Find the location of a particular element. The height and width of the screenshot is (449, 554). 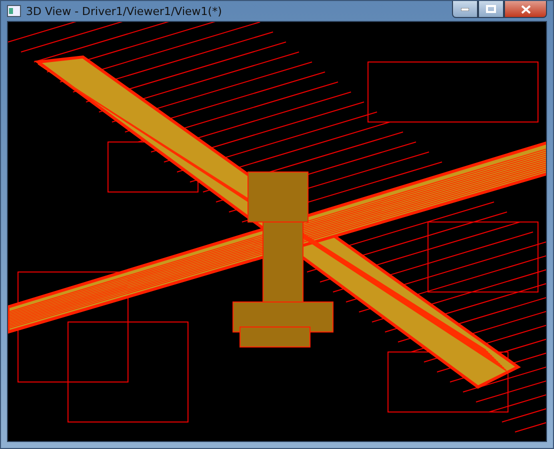

maximize-icon is located at coordinates (491, 9).